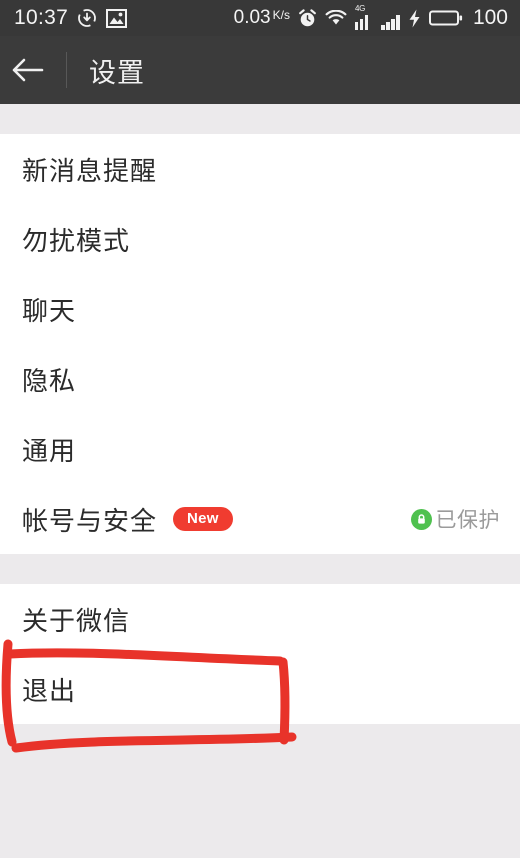  What do you see at coordinates (421, 519) in the screenshot?
I see `lock-icon` at bounding box center [421, 519].